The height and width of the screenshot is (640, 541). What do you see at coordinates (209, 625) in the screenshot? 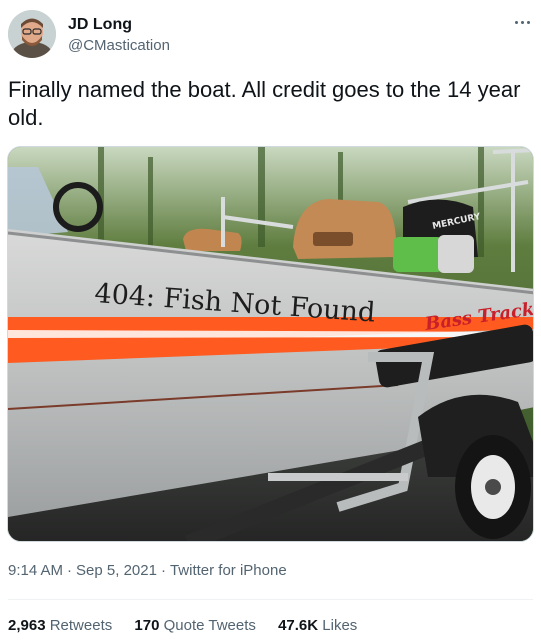
I see `quote-tweets-label: Quote Tweets` at bounding box center [209, 625].